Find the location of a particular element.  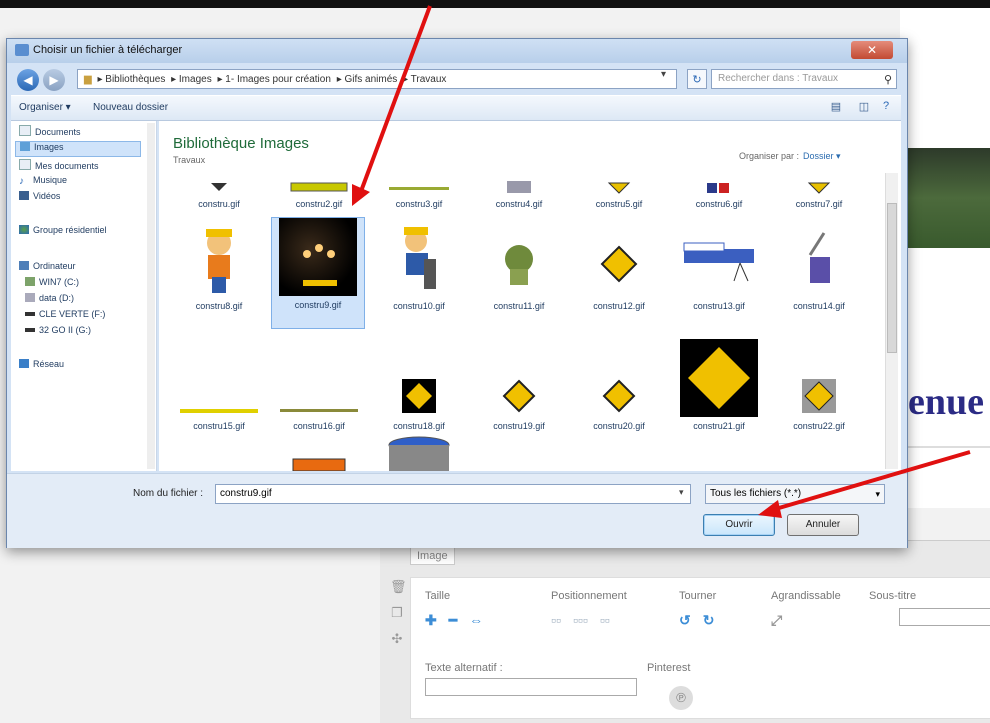

nav-item-documents: Documents is located at coordinates (50, 132).